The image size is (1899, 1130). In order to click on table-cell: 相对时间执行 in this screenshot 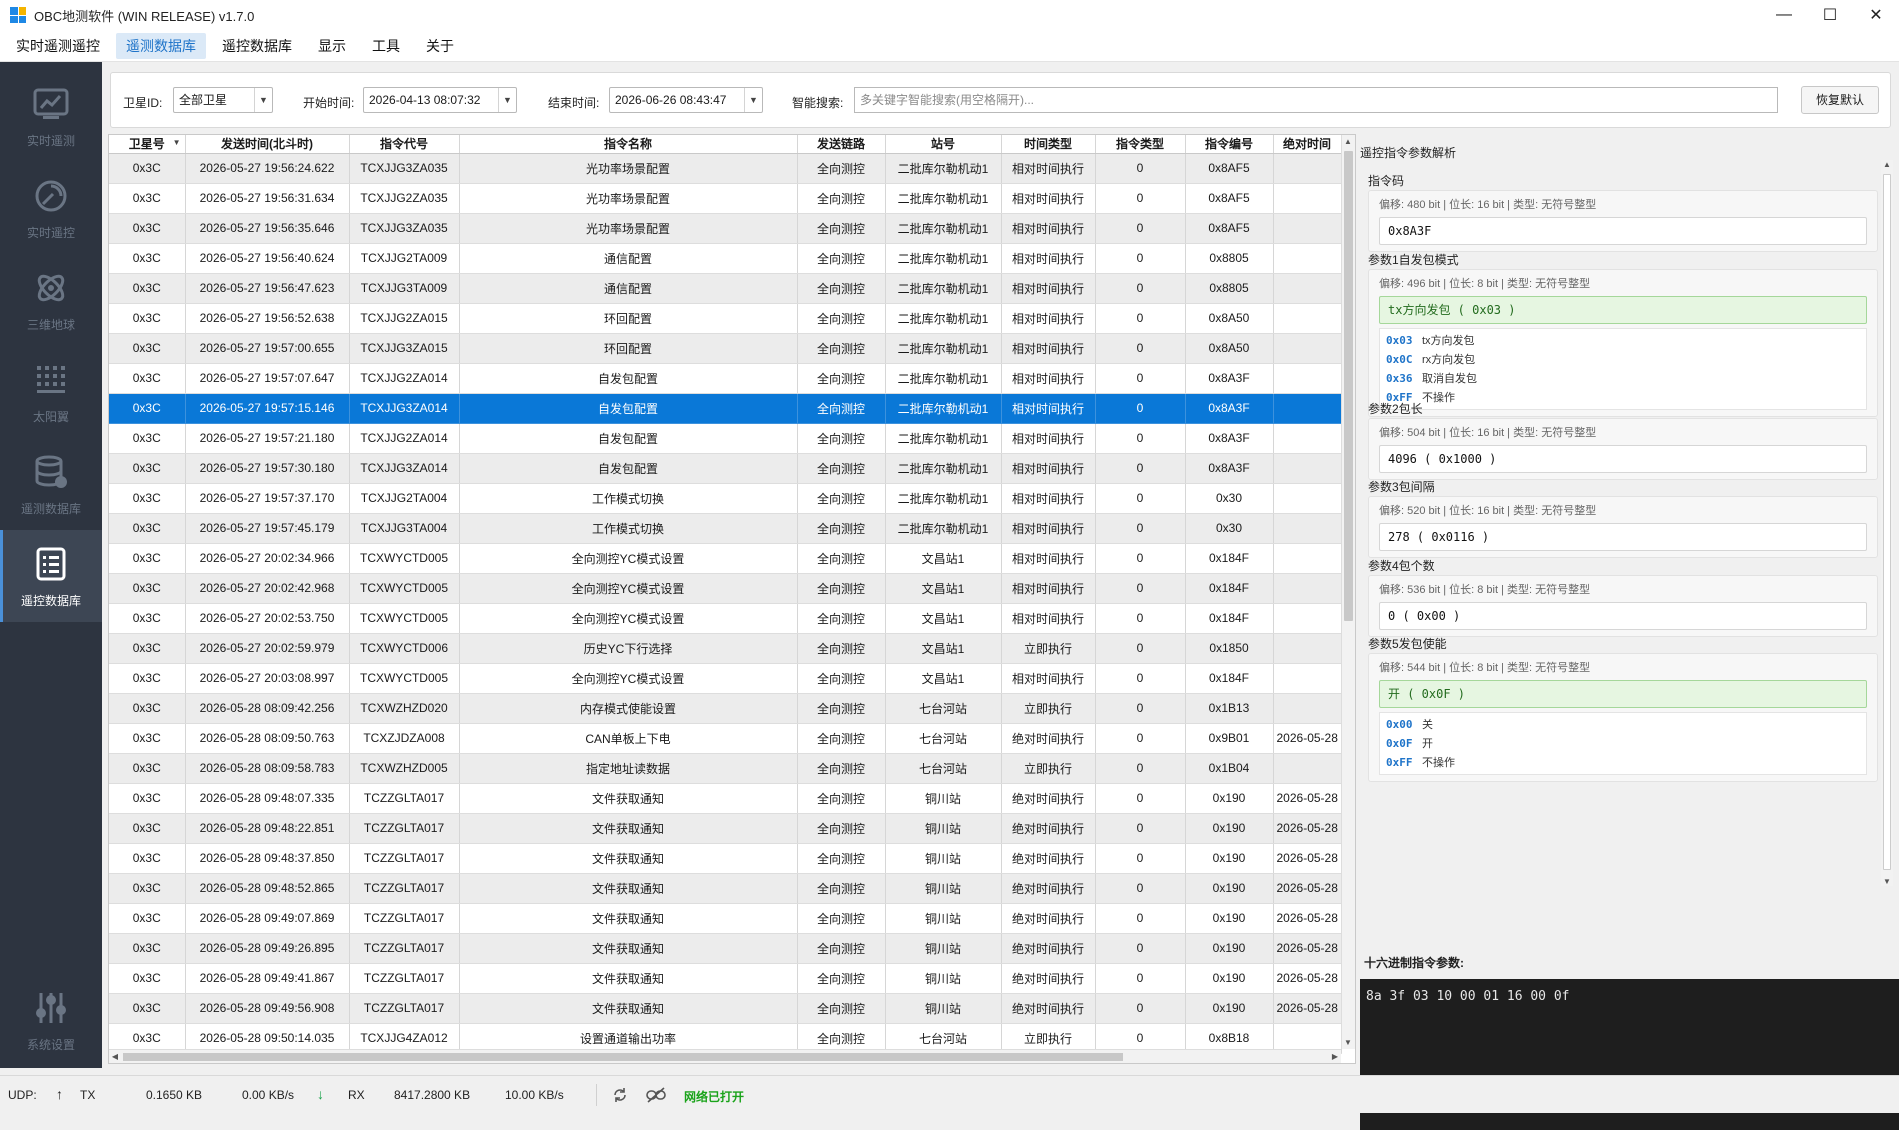, I will do `click(1048, 528)`.